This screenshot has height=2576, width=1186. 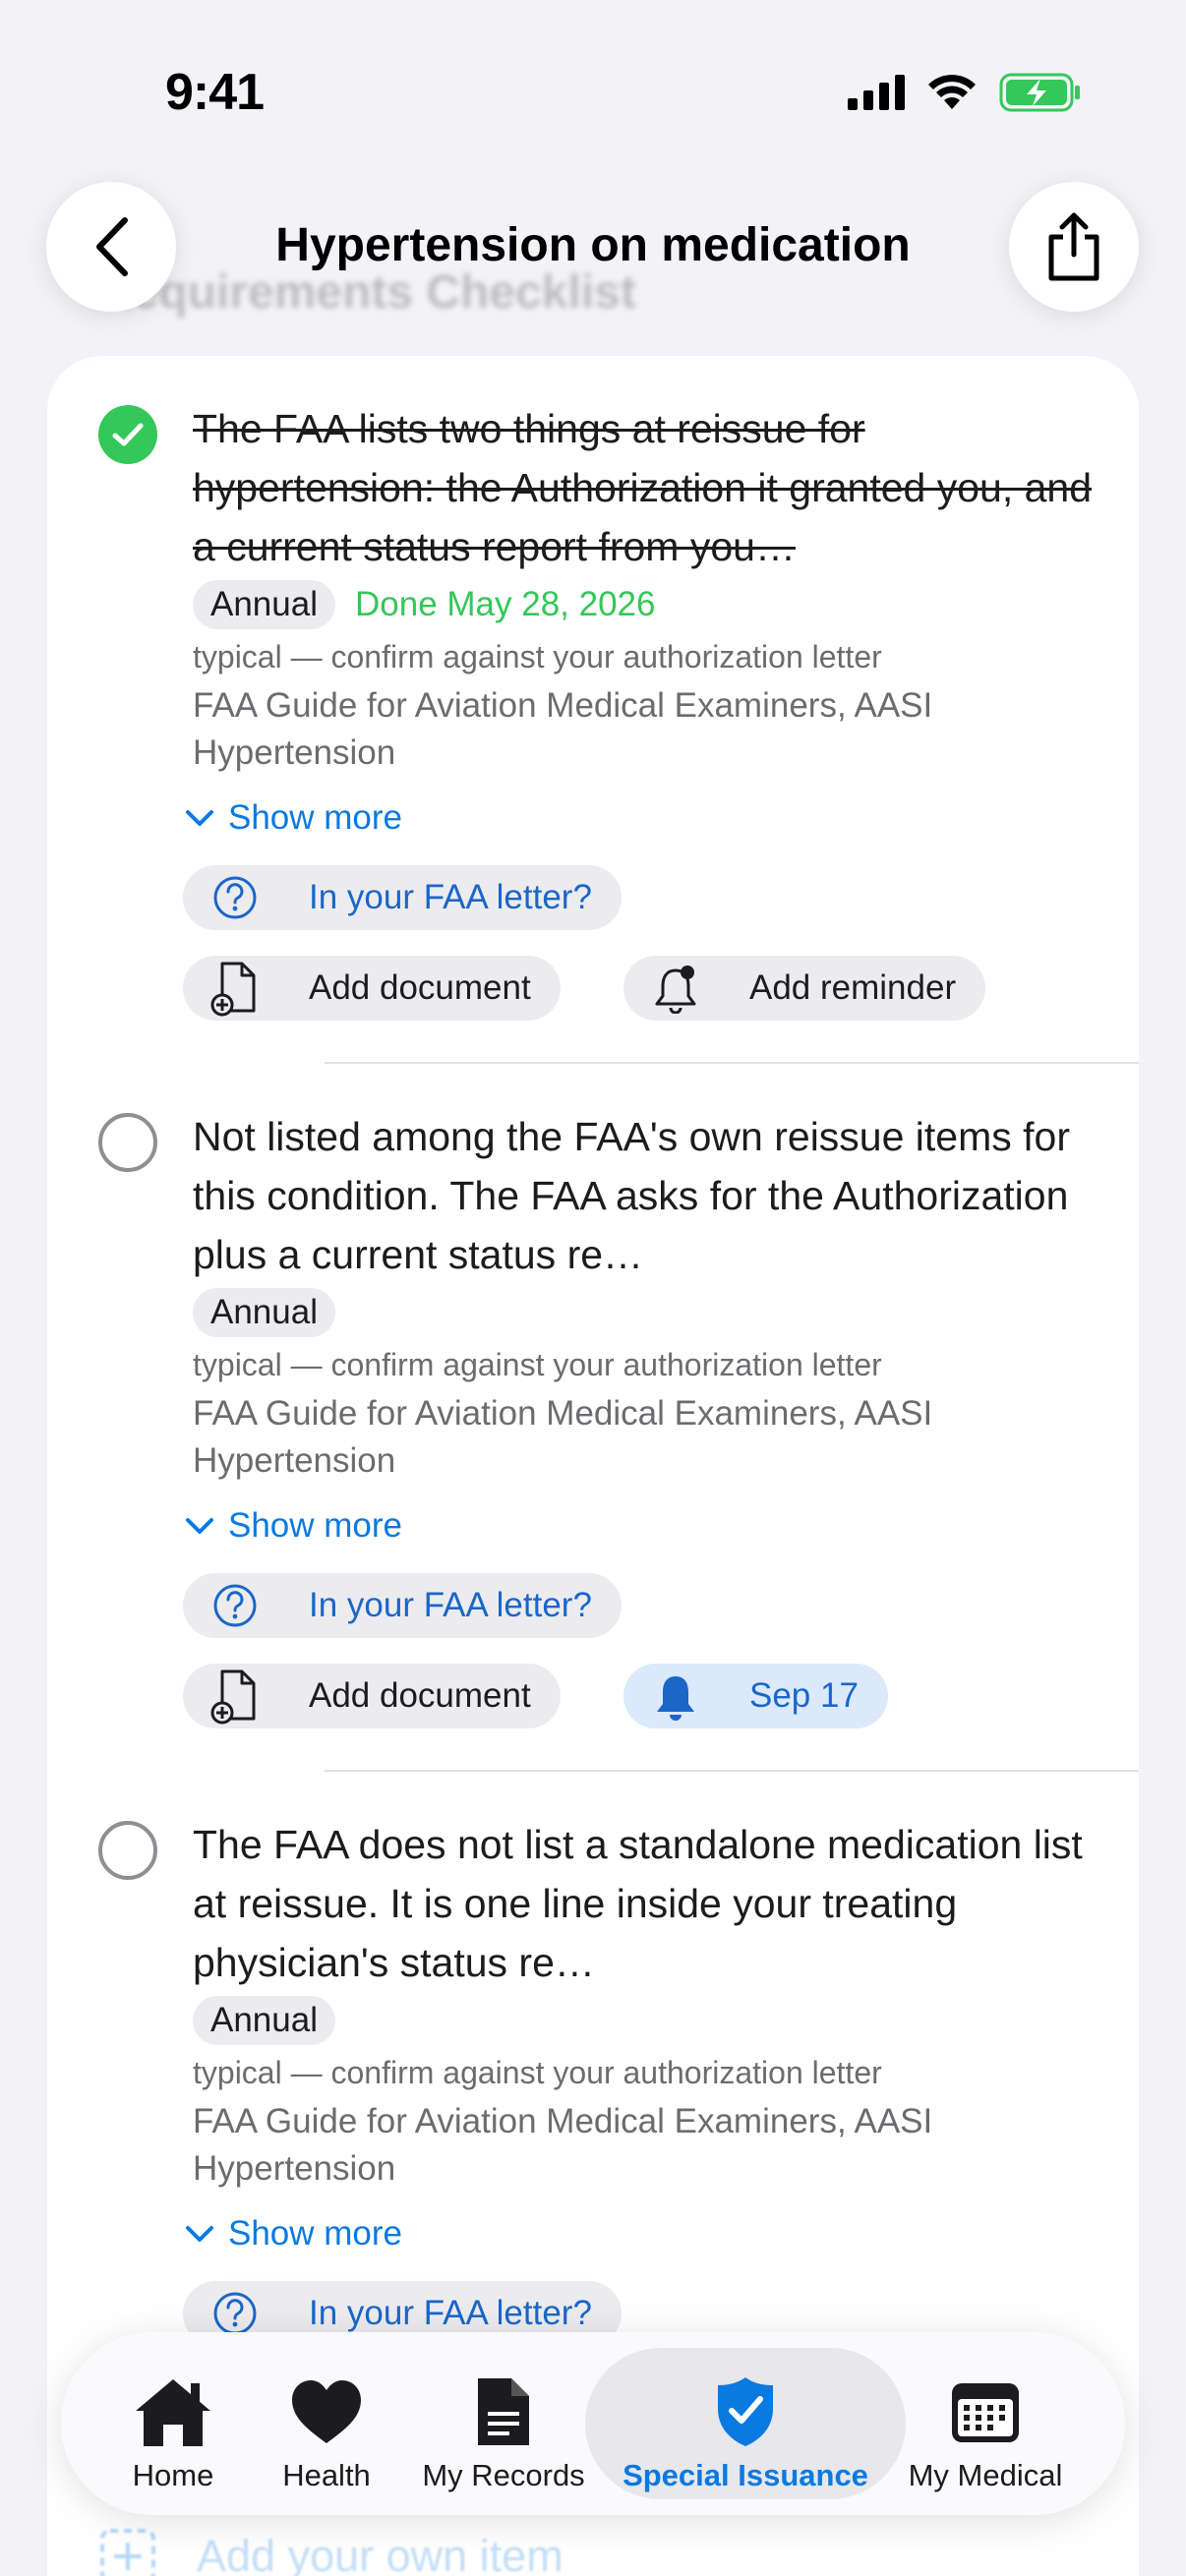 What do you see at coordinates (1039, 92) in the screenshot?
I see `battery-charging-icon` at bounding box center [1039, 92].